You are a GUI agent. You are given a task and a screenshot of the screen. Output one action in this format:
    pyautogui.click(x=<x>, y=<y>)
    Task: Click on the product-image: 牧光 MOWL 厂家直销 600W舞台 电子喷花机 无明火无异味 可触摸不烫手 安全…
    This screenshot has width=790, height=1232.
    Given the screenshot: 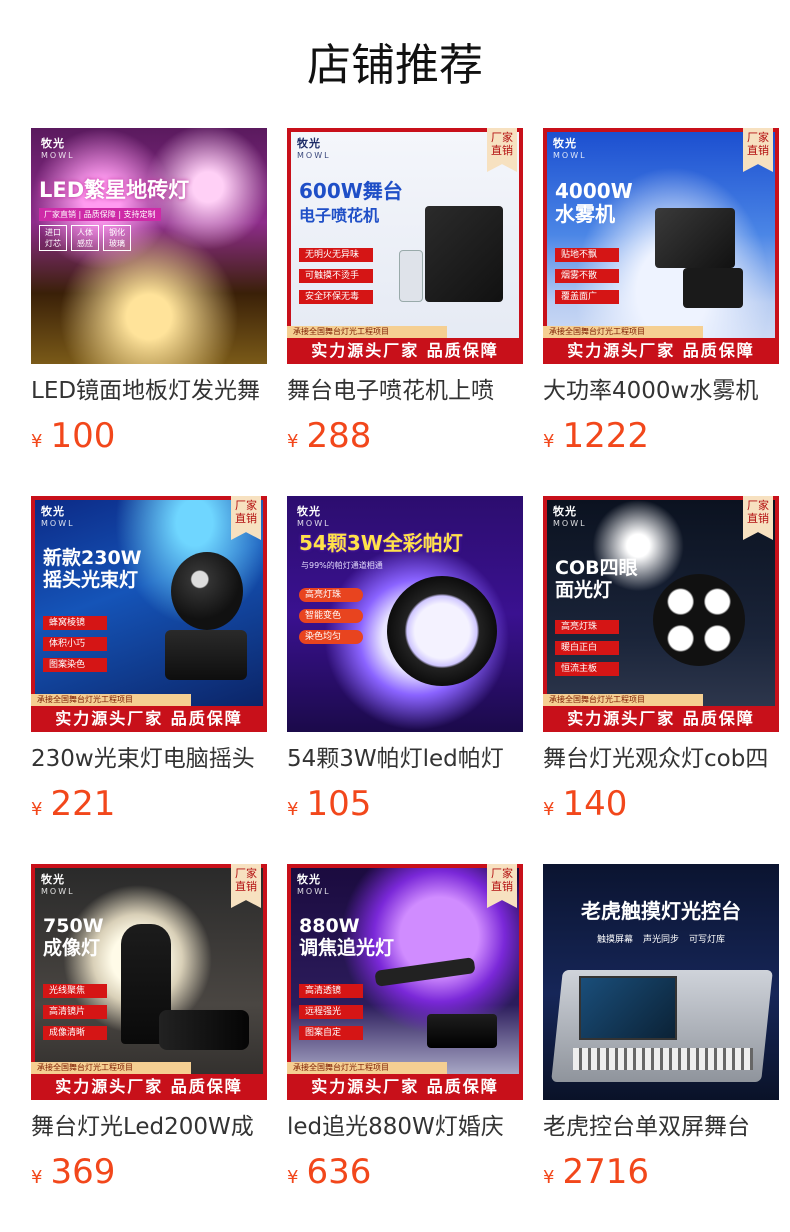 What is the action you would take?
    pyautogui.click(x=405, y=246)
    